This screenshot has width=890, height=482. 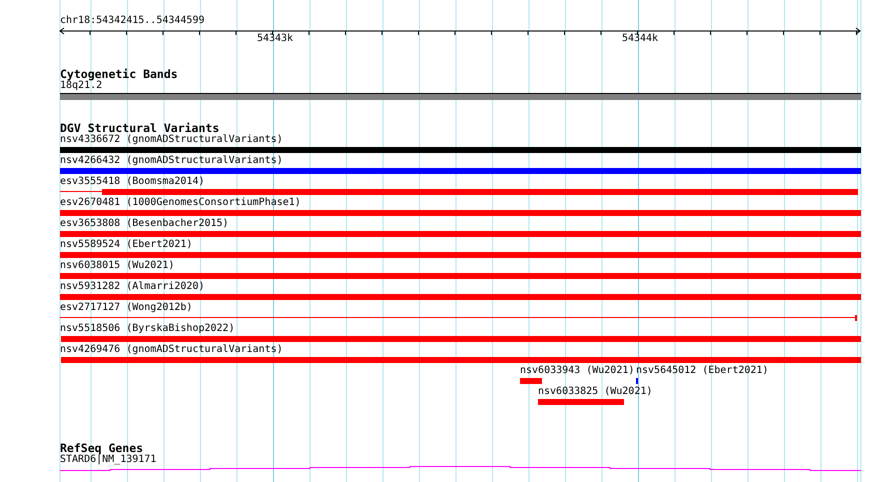 What do you see at coordinates (171, 140) in the screenshot?
I see `variant-label: nsv4336672 (gnomADStructuralVariants)` at bounding box center [171, 140].